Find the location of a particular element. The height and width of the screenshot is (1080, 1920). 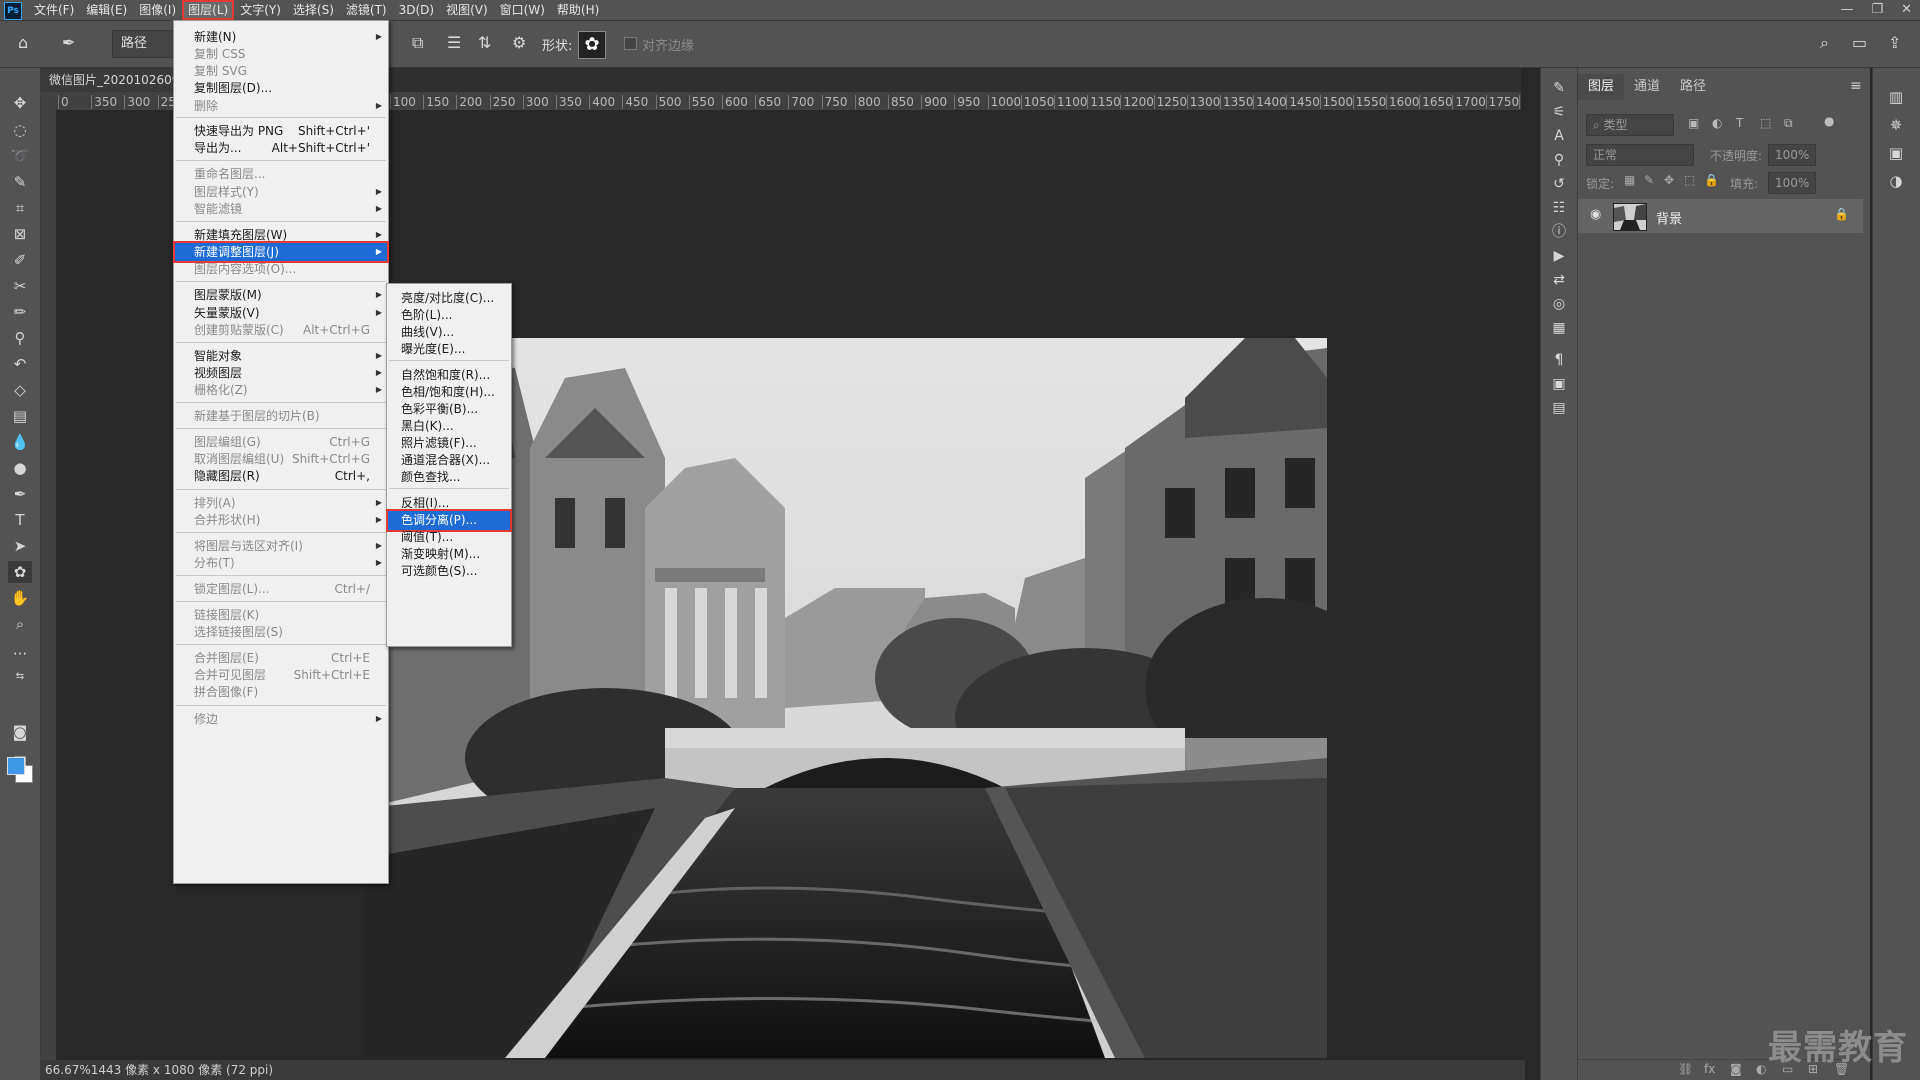

history-icon: ↺ is located at coordinates (1559, 184).